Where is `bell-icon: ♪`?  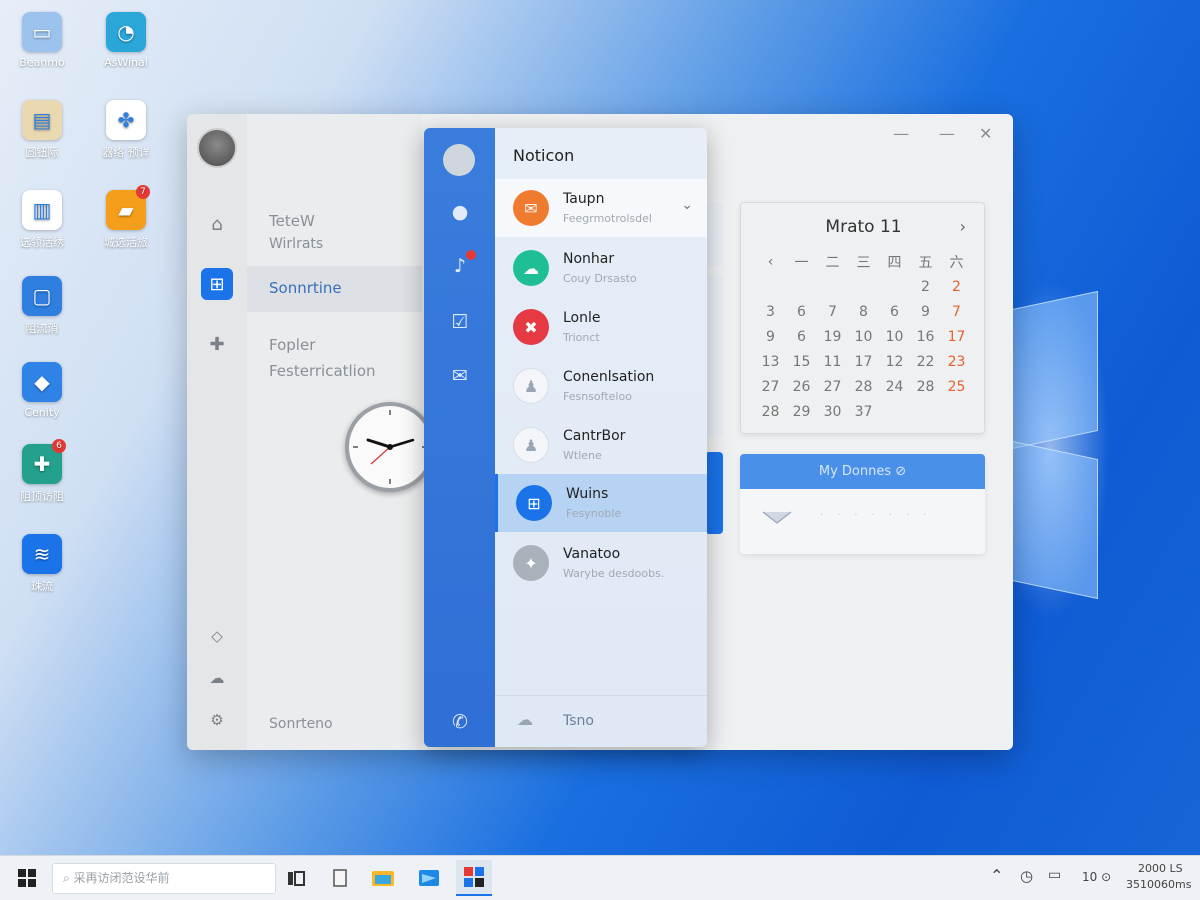 bell-icon: ♪ is located at coordinates (461, 265).